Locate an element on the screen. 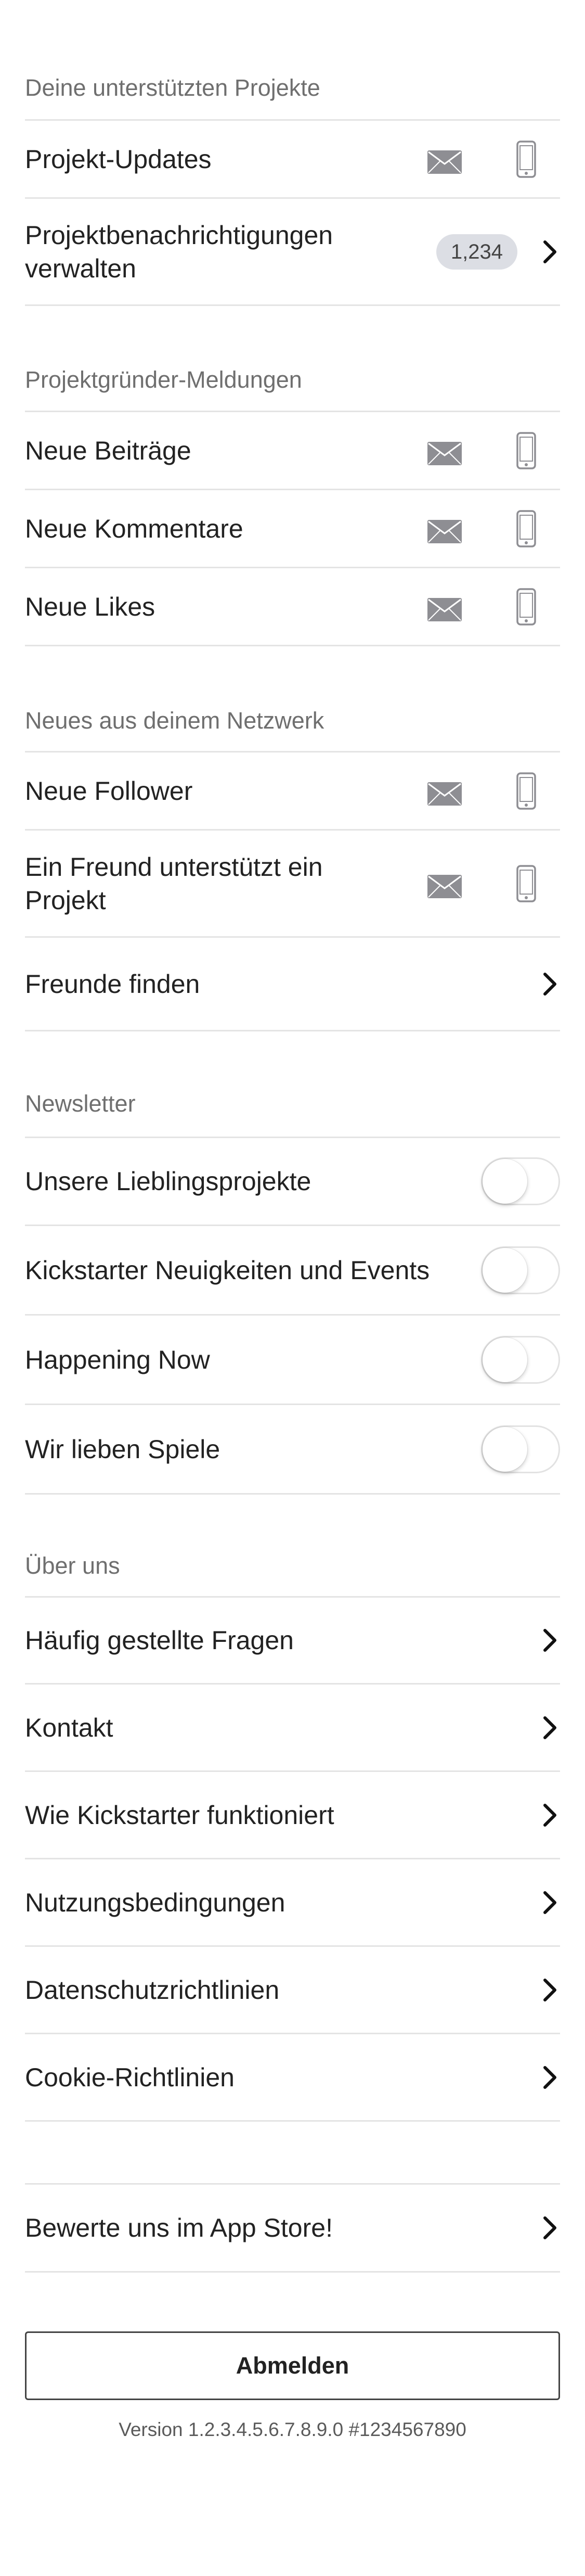 This screenshot has width=585, height=2576. row-project-updates: Projekt-Updates is located at coordinates (292, 159).